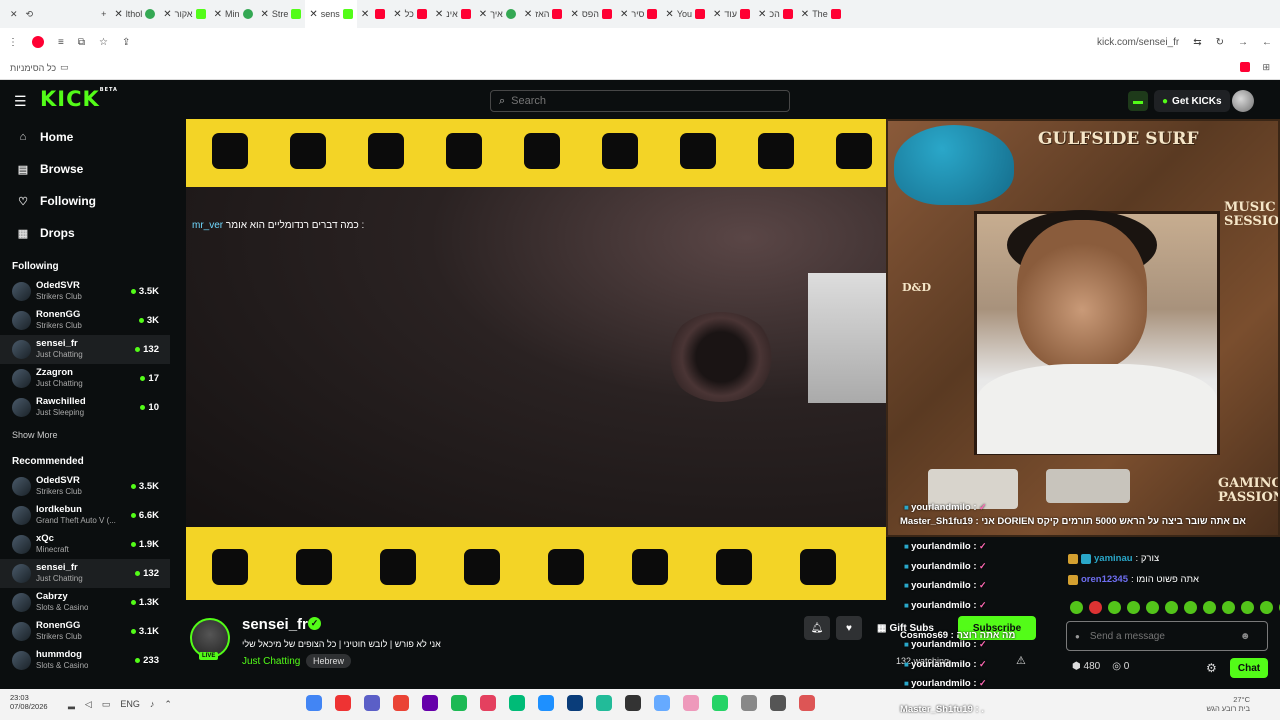  I want to click on extensions-icon: ⧉, so click(81, 42).